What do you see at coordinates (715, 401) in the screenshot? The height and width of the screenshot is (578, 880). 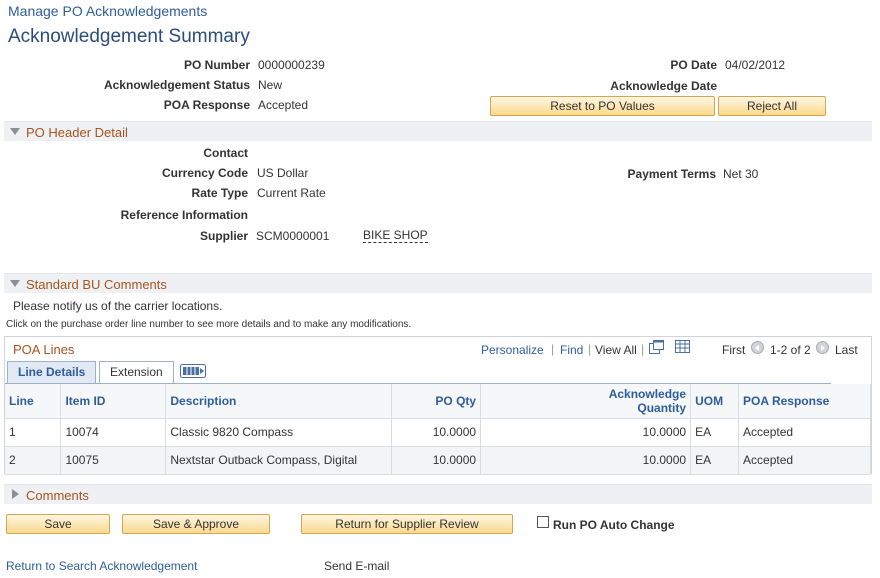 I see `column-header-uom: UOM` at bounding box center [715, 401].